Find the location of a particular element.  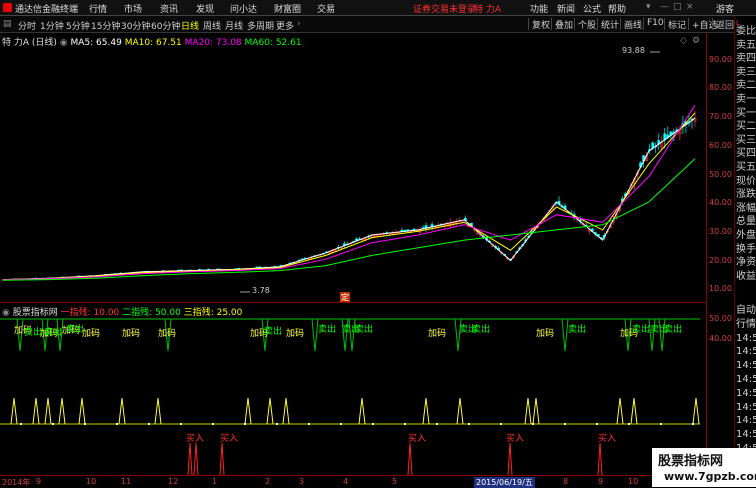

tool-f10: F10 is located at coordinates (653, 24).